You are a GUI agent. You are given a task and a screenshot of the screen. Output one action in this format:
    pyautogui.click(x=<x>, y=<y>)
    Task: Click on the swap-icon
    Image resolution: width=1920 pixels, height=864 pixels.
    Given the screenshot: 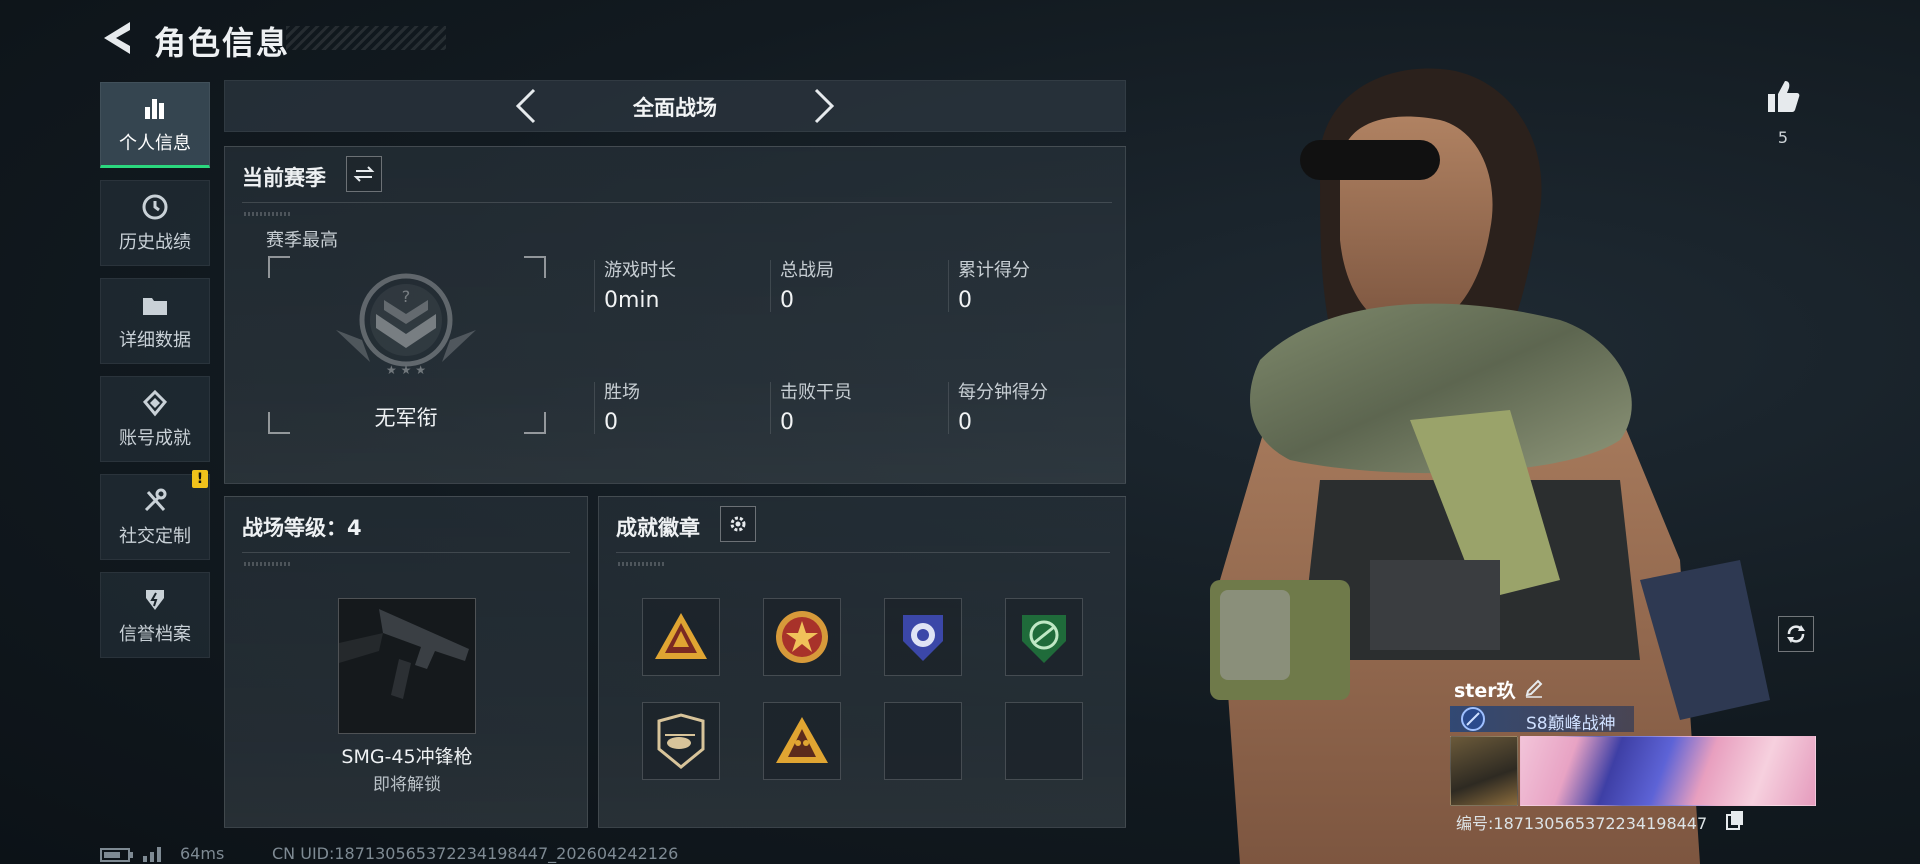 What is the action you would take?
    pyautogui.click(x=364, y=174)
    